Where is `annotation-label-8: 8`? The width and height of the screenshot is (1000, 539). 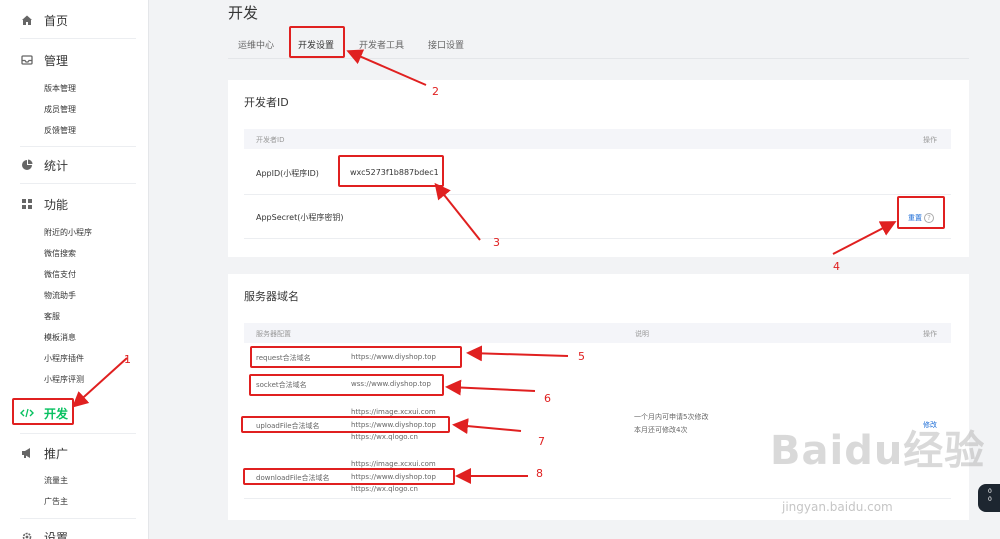 annotation-label-8: 8 is located at coordinates (539, 473).